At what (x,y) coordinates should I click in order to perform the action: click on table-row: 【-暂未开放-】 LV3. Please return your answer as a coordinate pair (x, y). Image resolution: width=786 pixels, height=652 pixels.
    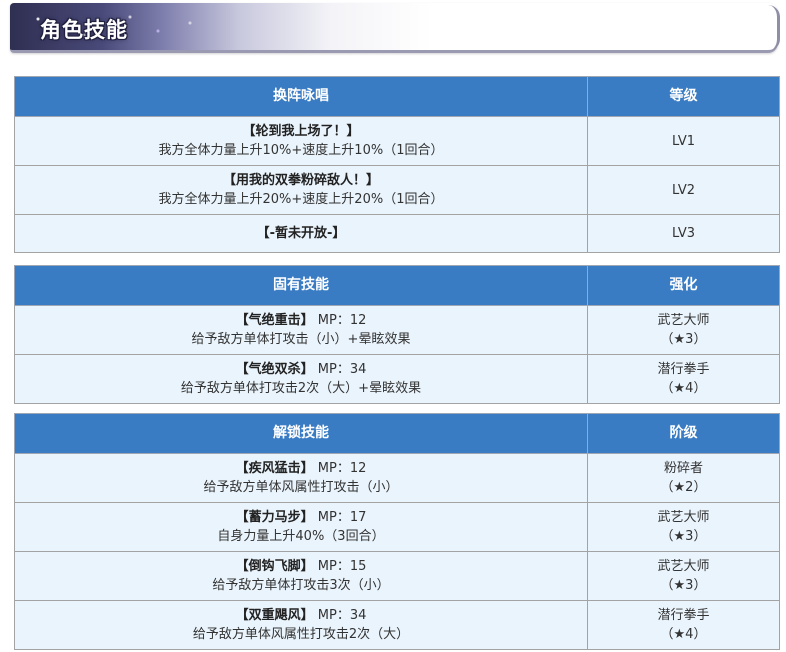
    Looking at the image, I should click on (397, 233).